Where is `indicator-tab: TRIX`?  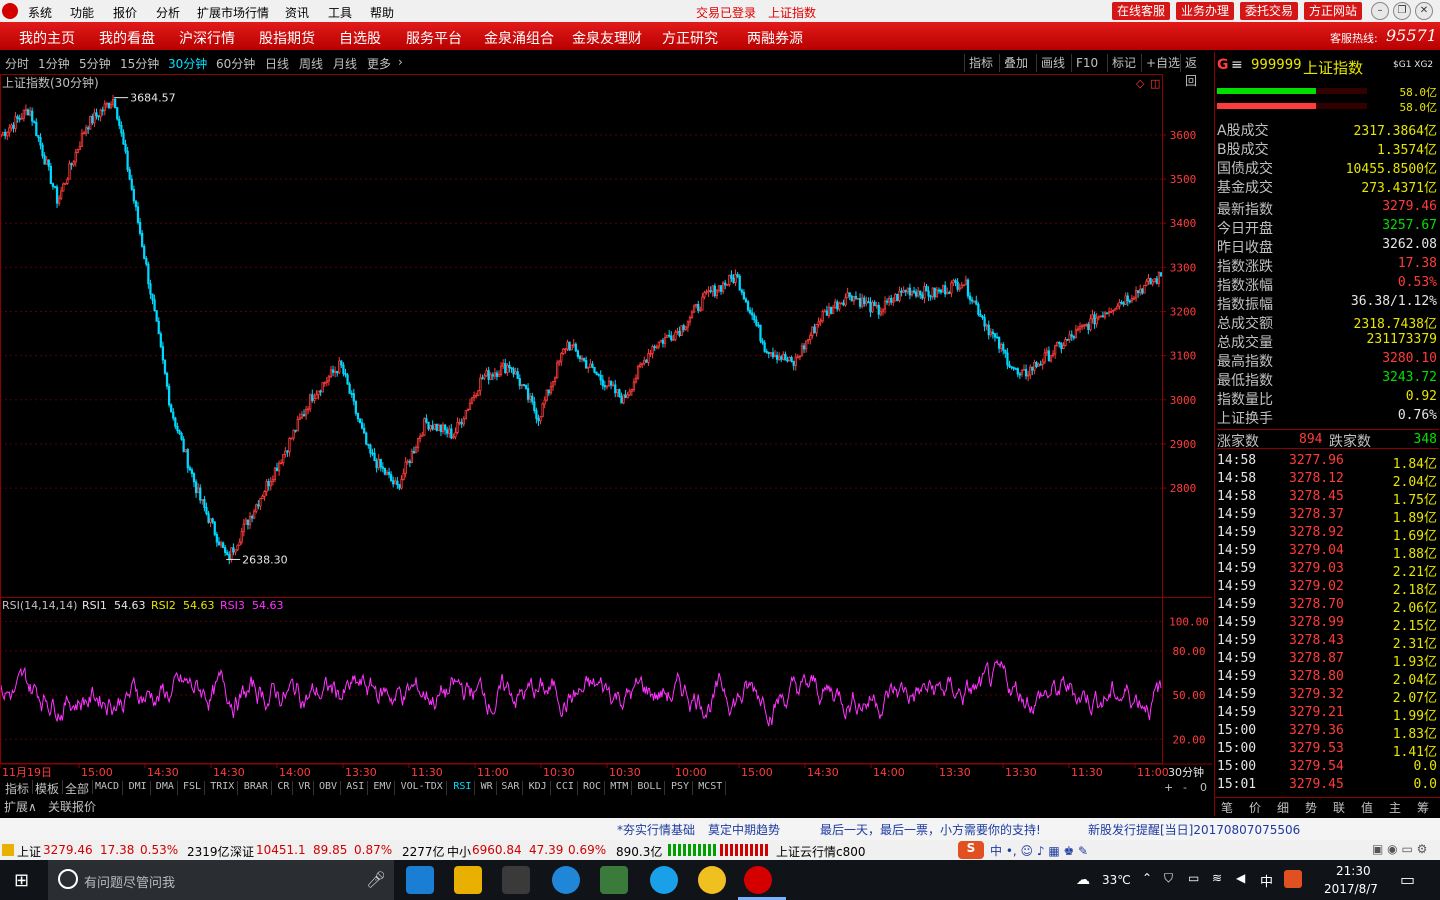
indicator-tab: TRIX is located at coordinates (223, 788).